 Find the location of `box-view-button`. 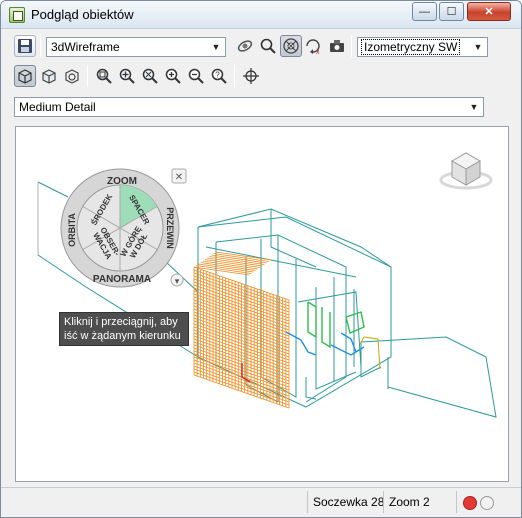

box-view-button is located at coordinates (25, 76).